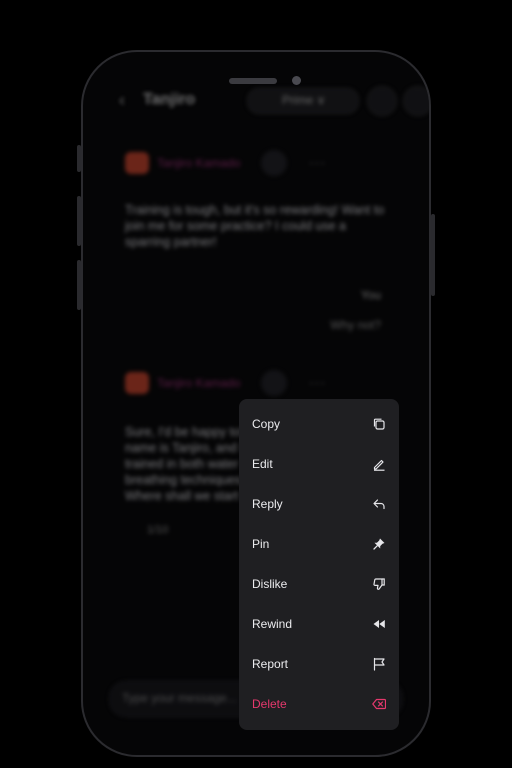  What do you see at coordinates (267, 504) in the screenshot?
I see `menu-item-label: Reply` at bounding box center [267, 504].